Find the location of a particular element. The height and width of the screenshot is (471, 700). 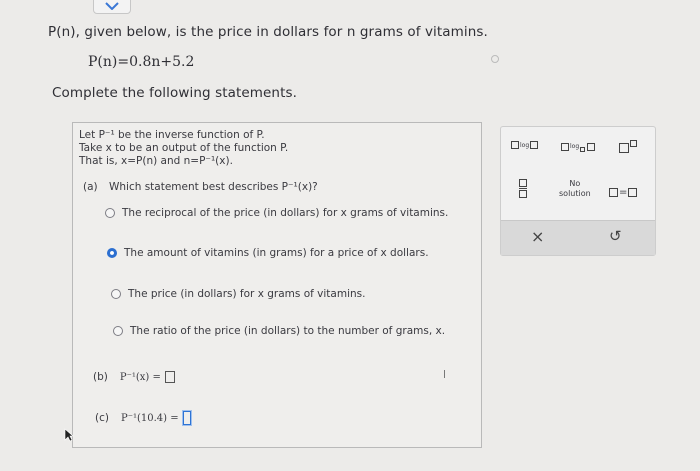

equals-button: = is located at coordinates (623, 192).